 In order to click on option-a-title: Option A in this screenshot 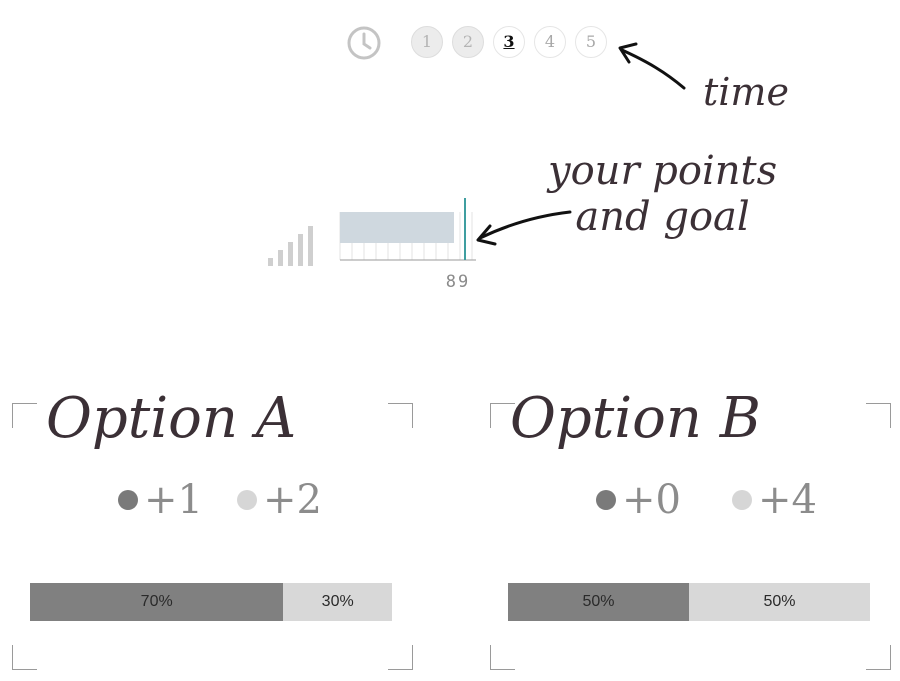, I will do `click(171, 418)`.